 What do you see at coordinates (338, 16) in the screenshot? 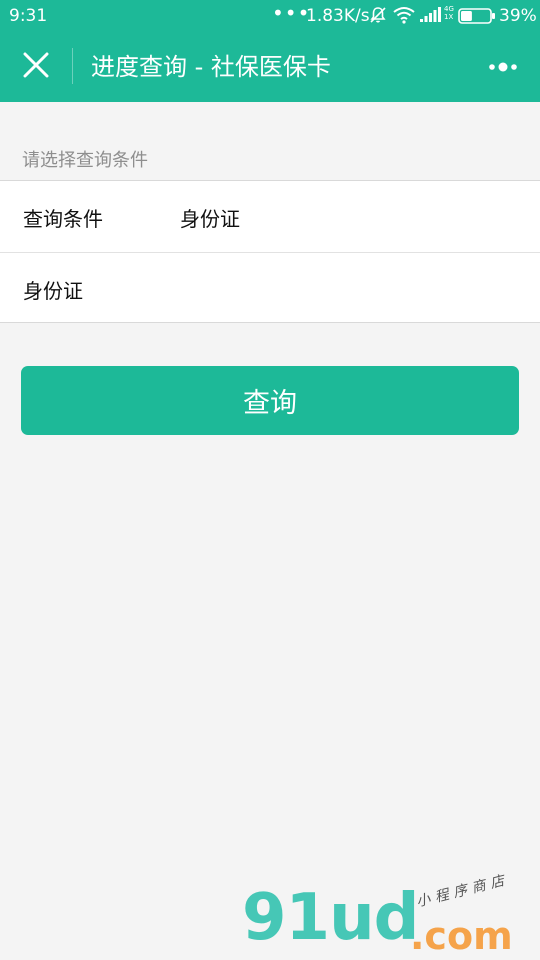
I see `network-speed: 1.83K/s` at bounding box center [338, 16].